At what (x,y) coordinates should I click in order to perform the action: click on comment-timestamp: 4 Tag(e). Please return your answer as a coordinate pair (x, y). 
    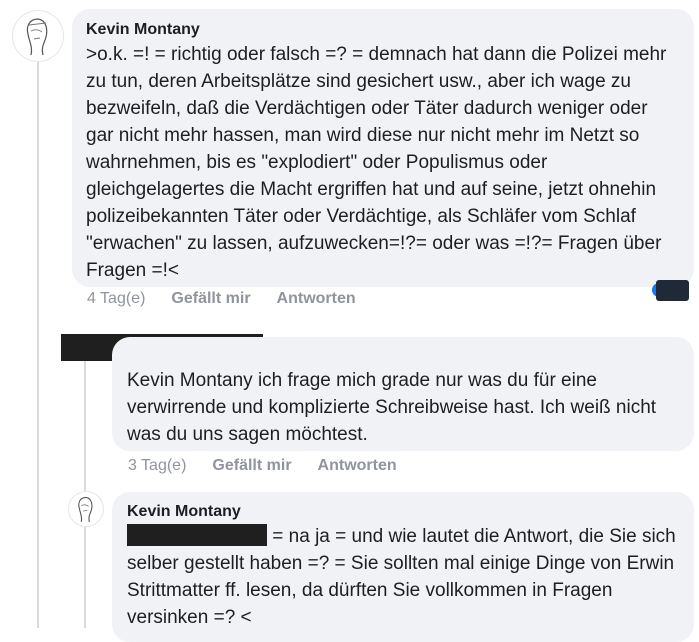
    Looking at the image, I should click on (116, 299).